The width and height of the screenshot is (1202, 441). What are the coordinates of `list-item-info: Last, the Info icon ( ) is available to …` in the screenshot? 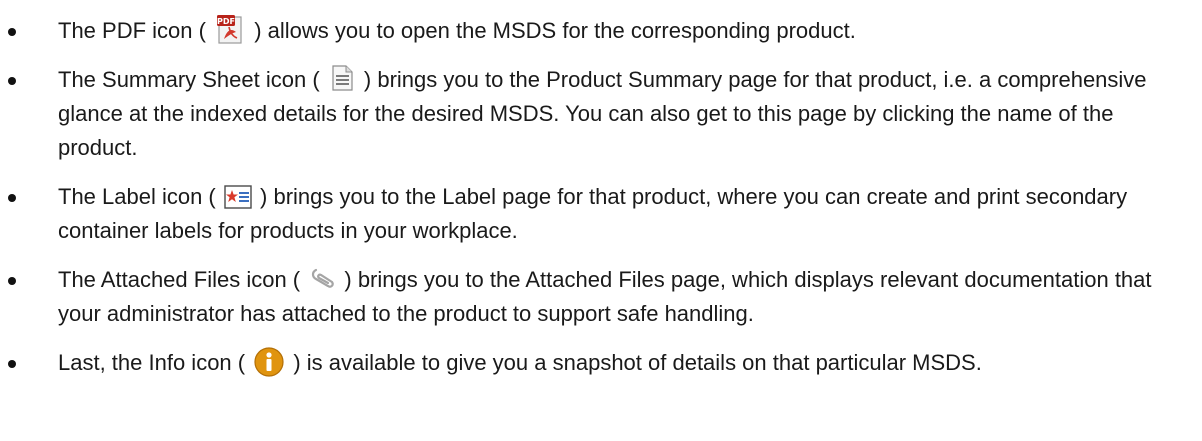 It's located at (601, 363).